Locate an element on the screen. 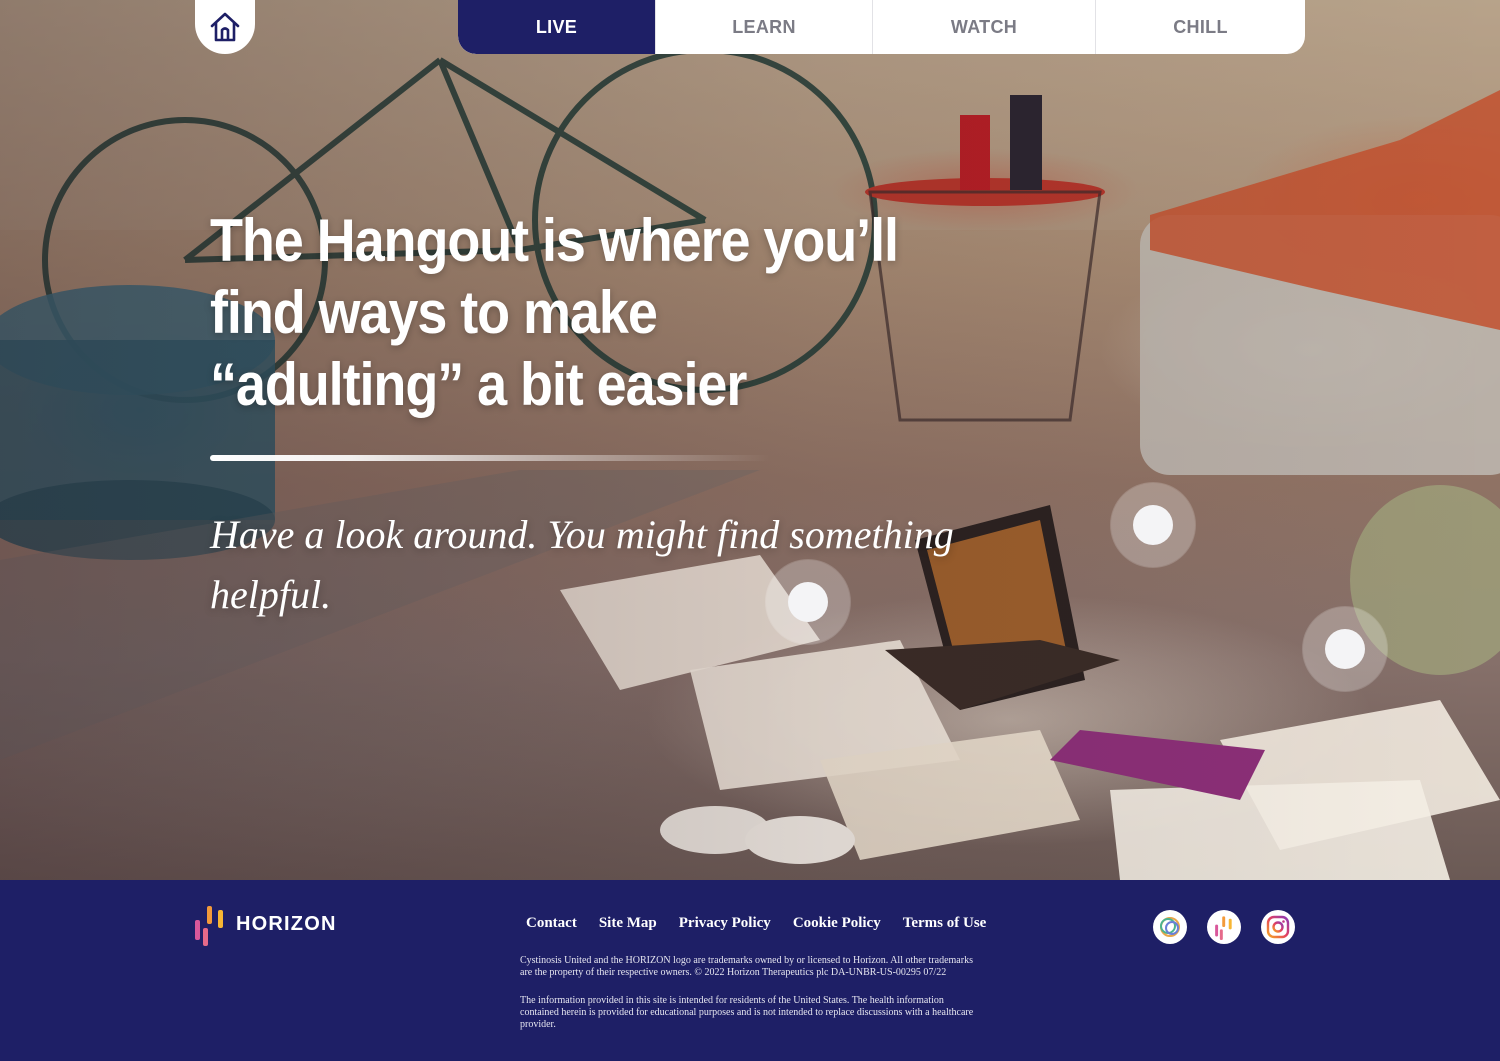 This screenshot has width=1500, height=1061. main-nav-tabs: LIVE LEARN WATCH CHILL is located at coordinates (881, 27).